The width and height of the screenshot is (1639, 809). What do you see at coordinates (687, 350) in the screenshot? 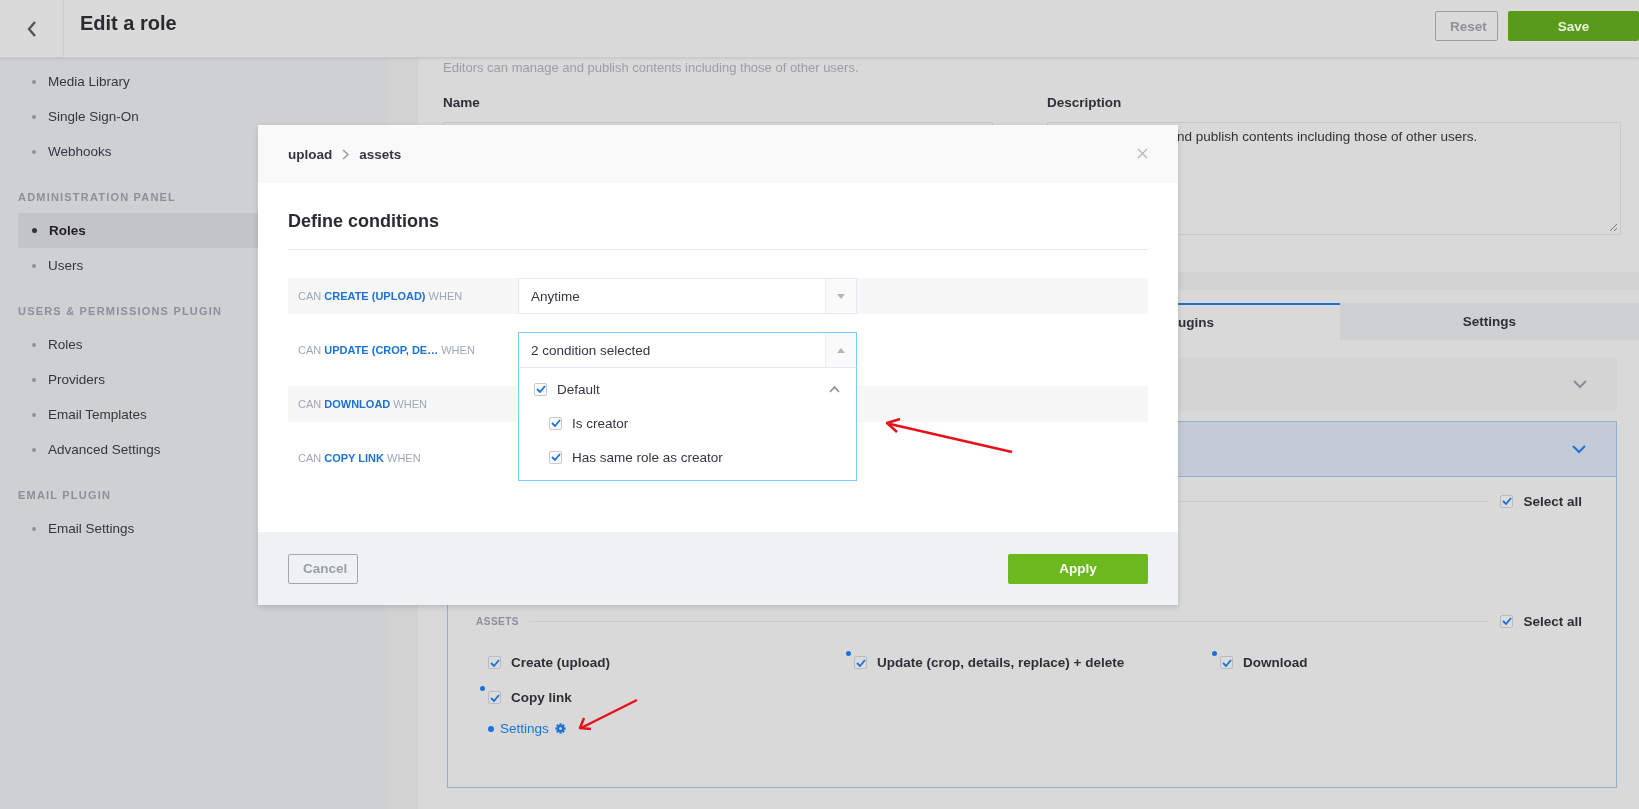
I see `condition-select: 2 condition selected` at bounding box center [687, 350].